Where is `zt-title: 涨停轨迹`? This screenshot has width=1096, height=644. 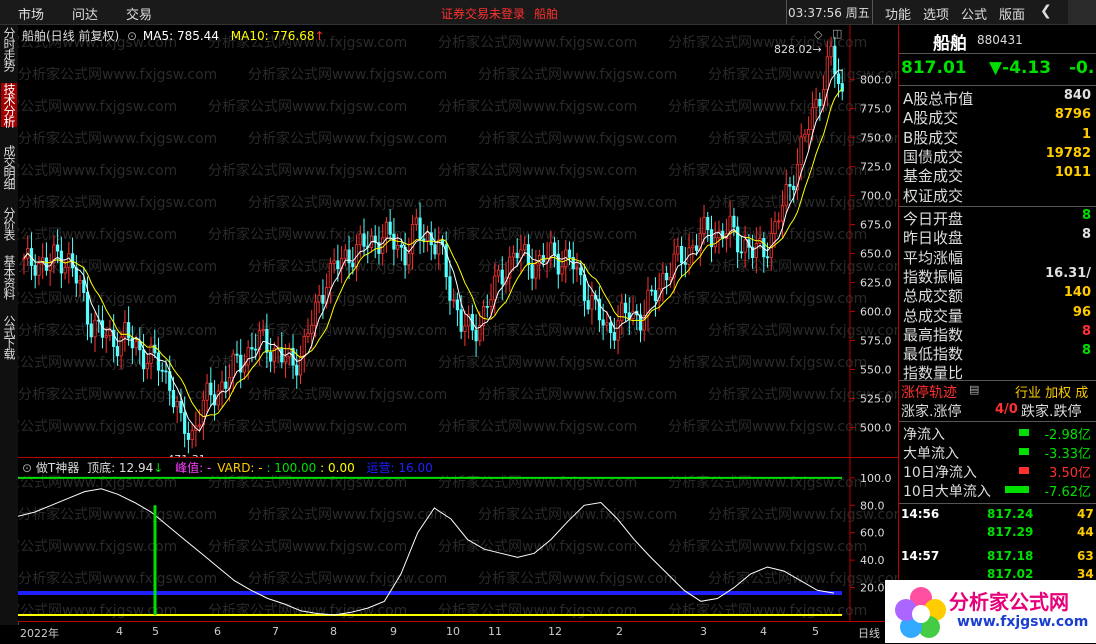
zt-title: 涨停轨迹 is located at coordinates (929, 392).